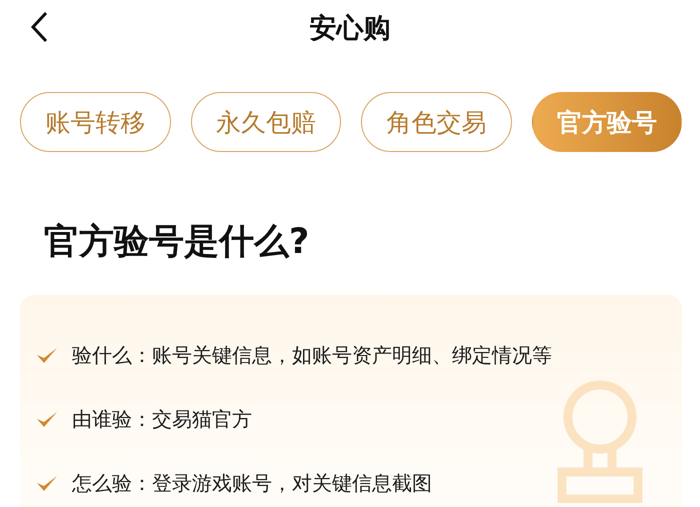 The image size is (700, 507). I want to click on page-title: 安心购, so click(350, 29).